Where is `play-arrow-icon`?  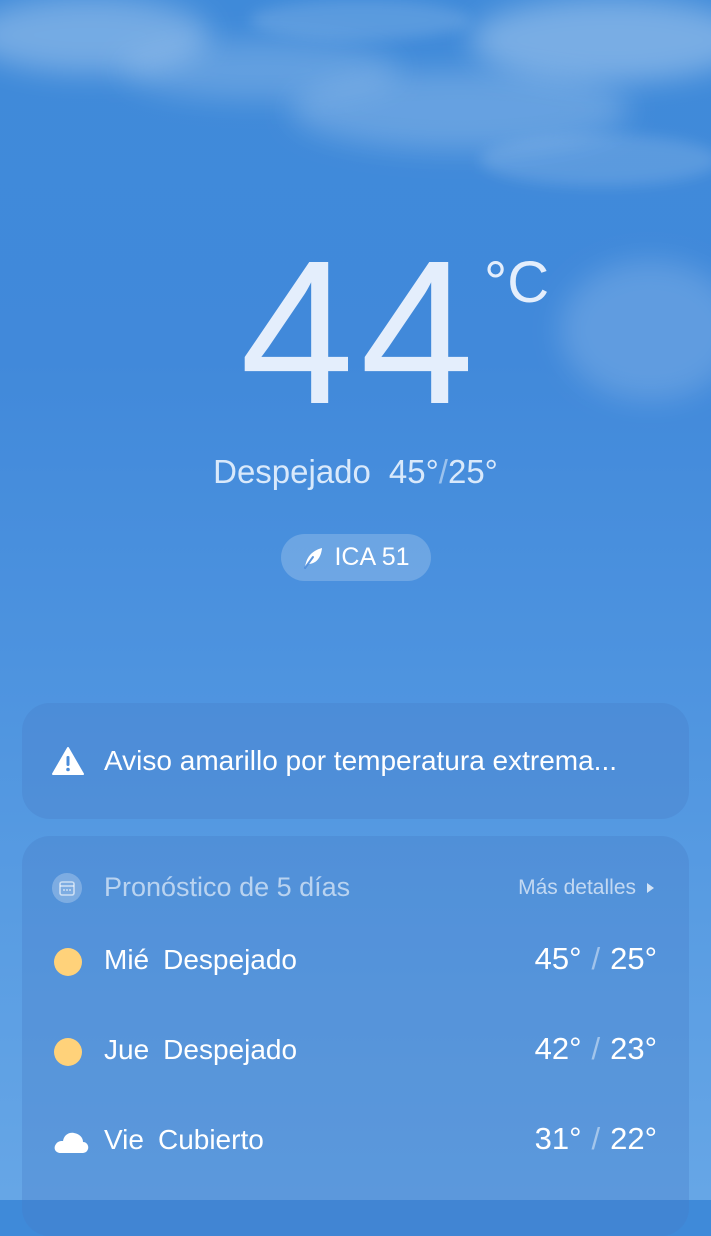 play-arrow-icon is located at coordinates (650, 888).